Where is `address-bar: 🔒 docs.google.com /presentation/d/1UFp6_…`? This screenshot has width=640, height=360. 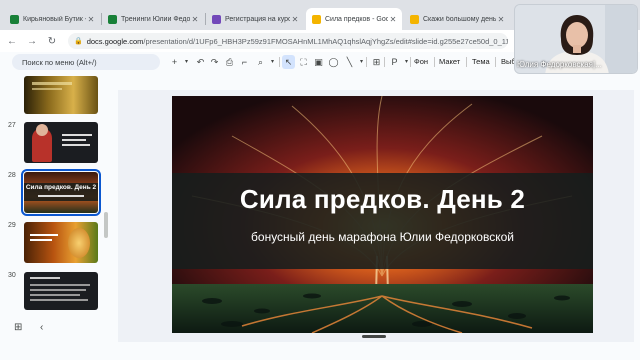 address-bar: 🔒 docs.google.com /presentation/d/1UFp6_… is located at coordinates (288, 41).